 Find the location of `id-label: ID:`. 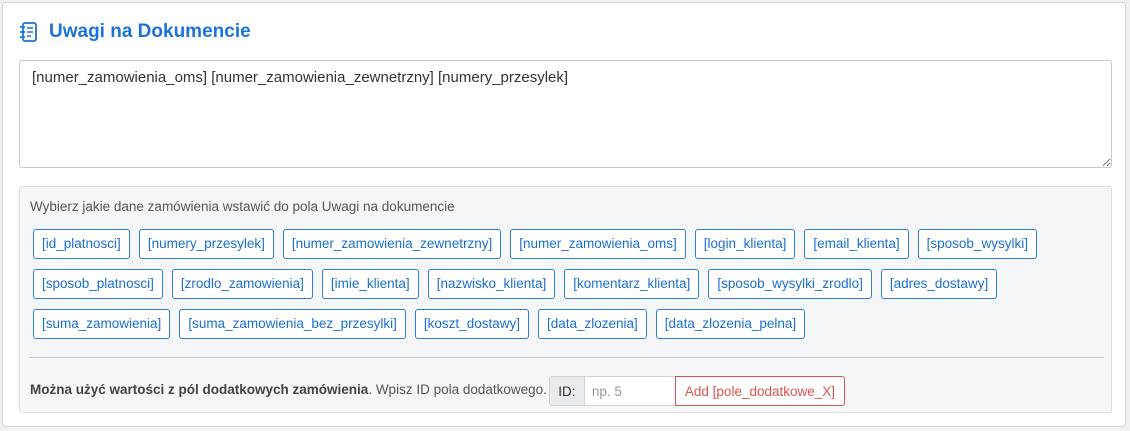

id-label: ID: is located at coordinates (566, 391).